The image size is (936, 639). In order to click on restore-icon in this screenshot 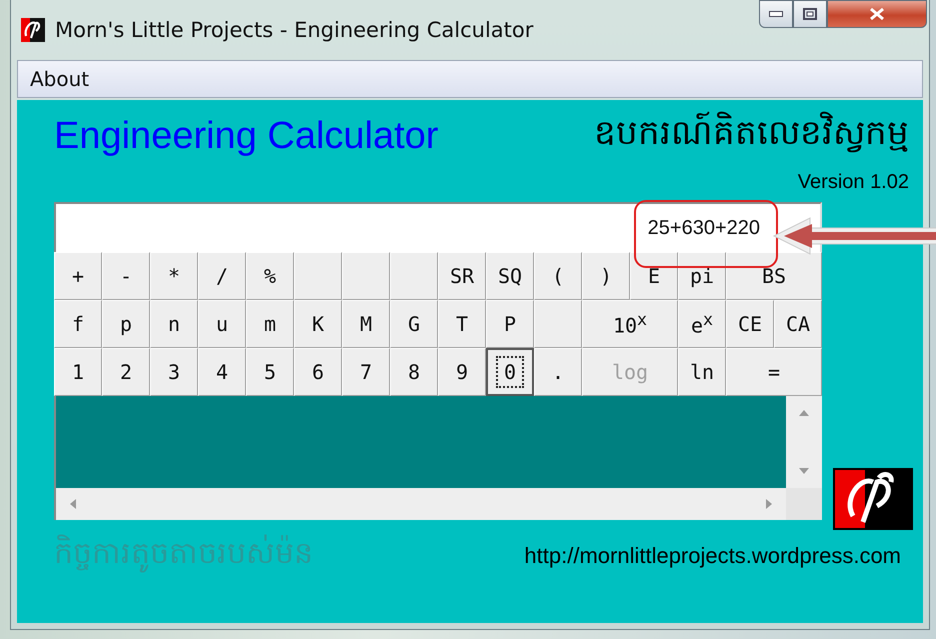, I will do `click(810, 14)`.